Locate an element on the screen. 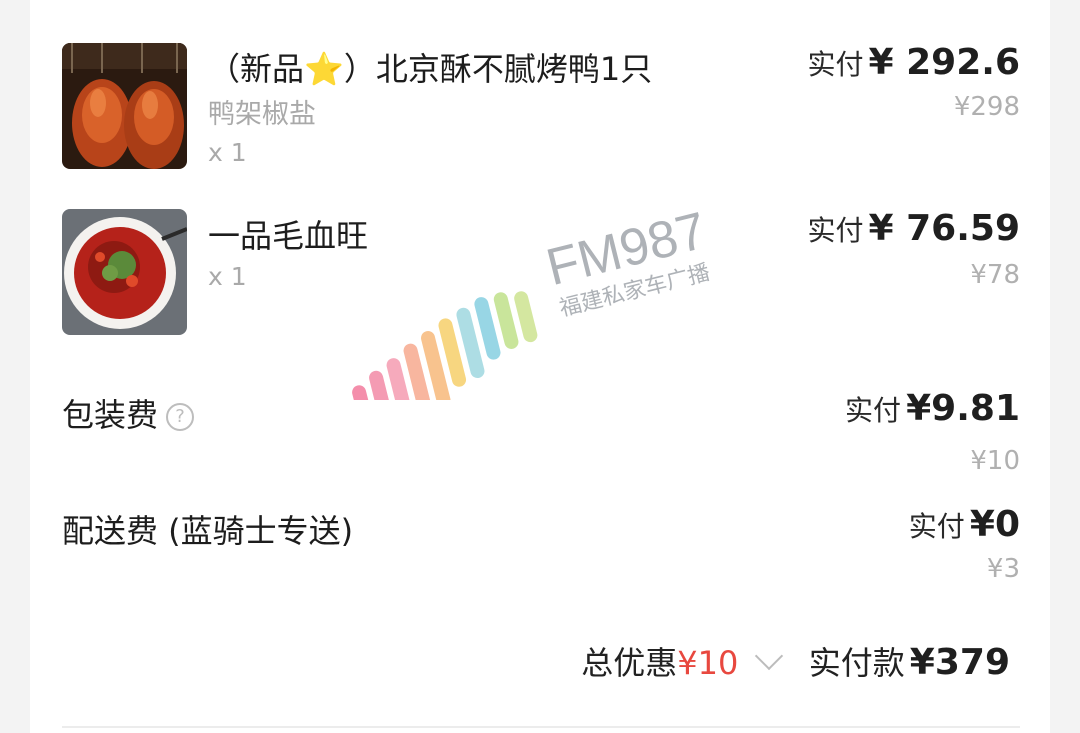 This screenshot has height=733, width=1080. pay-amount: ¥ 292.6 is located at coordinates (944, 62).